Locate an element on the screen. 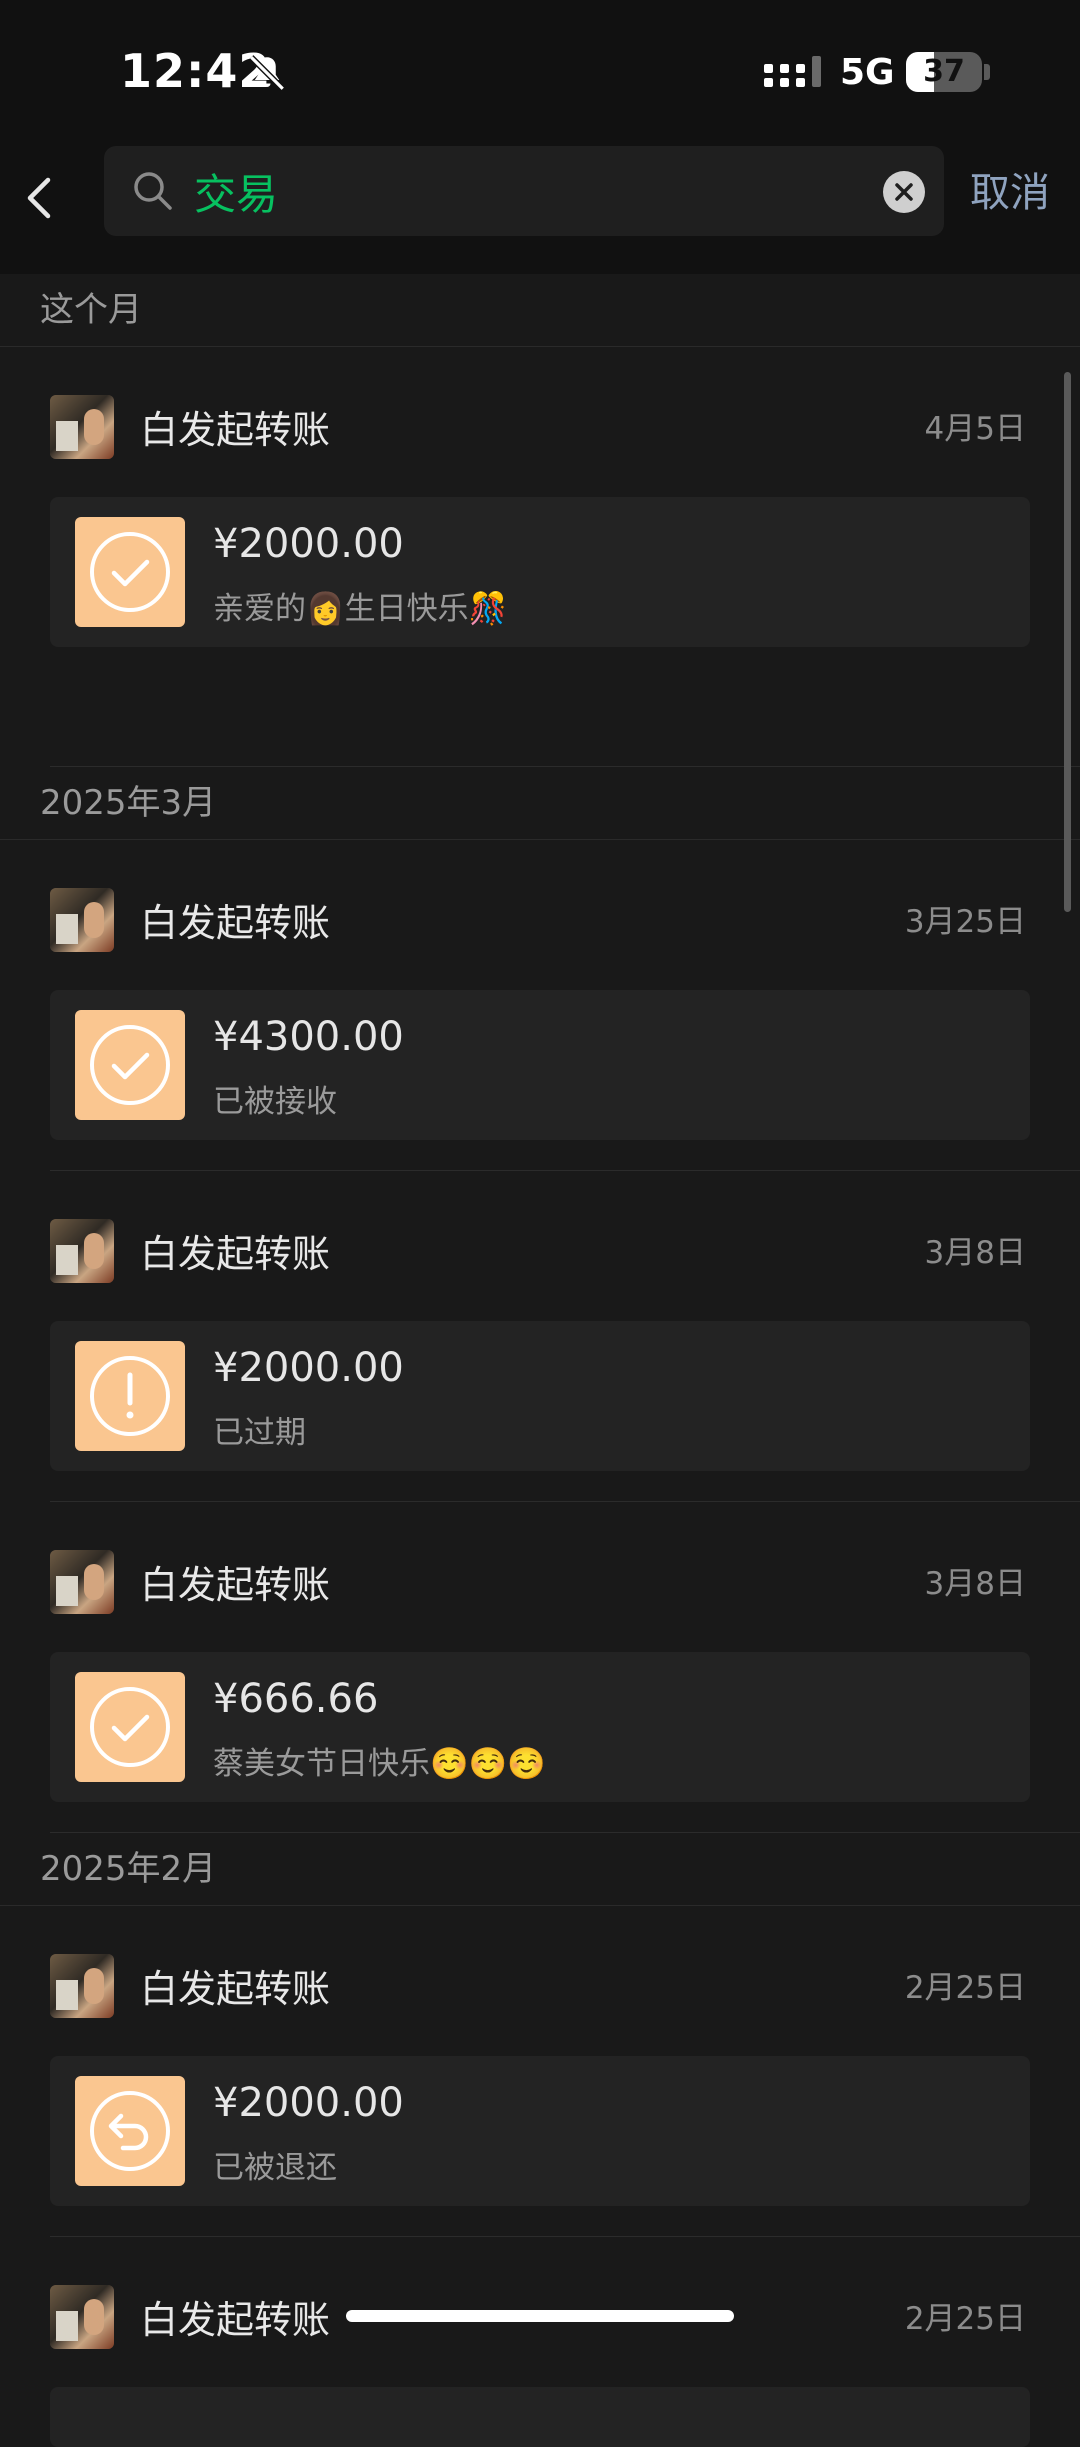 The width and height of the screenshot is (1080, 2447). transfer-note: 蔡美女节日快乐☺️☺️☺️ is located at coordinates (379, 1764).